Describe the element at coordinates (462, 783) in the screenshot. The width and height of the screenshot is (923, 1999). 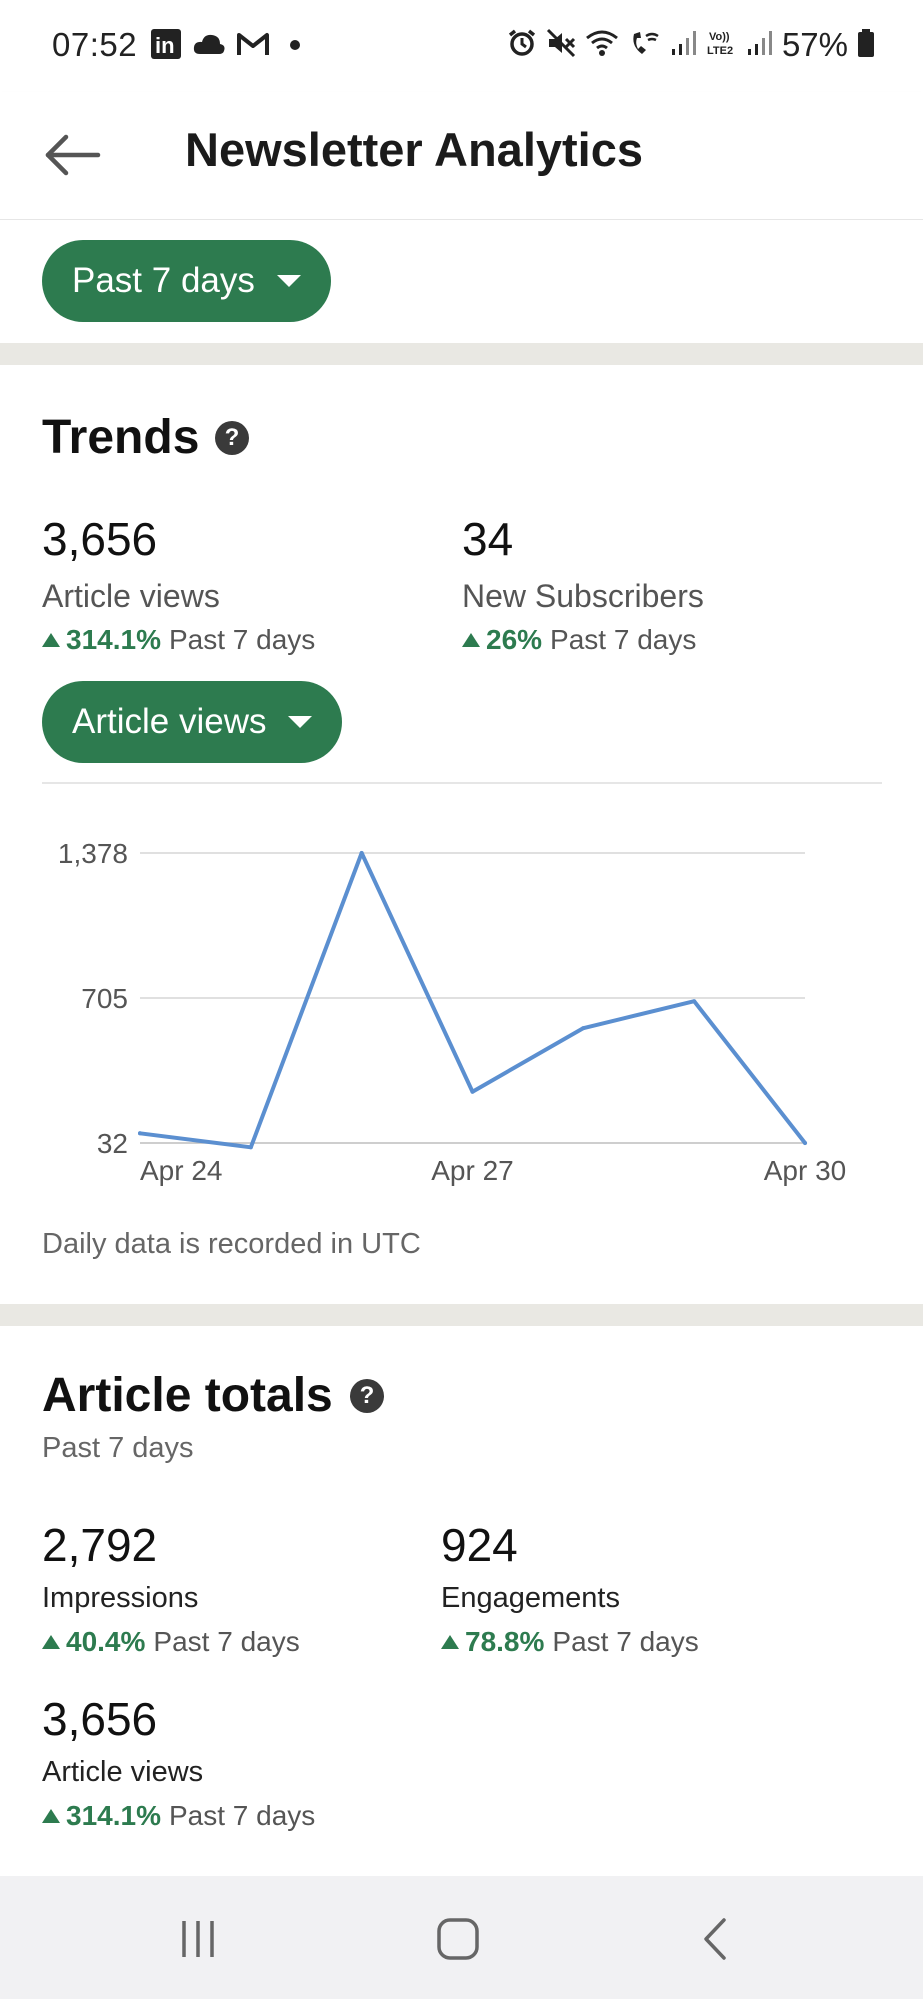
I see `chart-divider` at that location.